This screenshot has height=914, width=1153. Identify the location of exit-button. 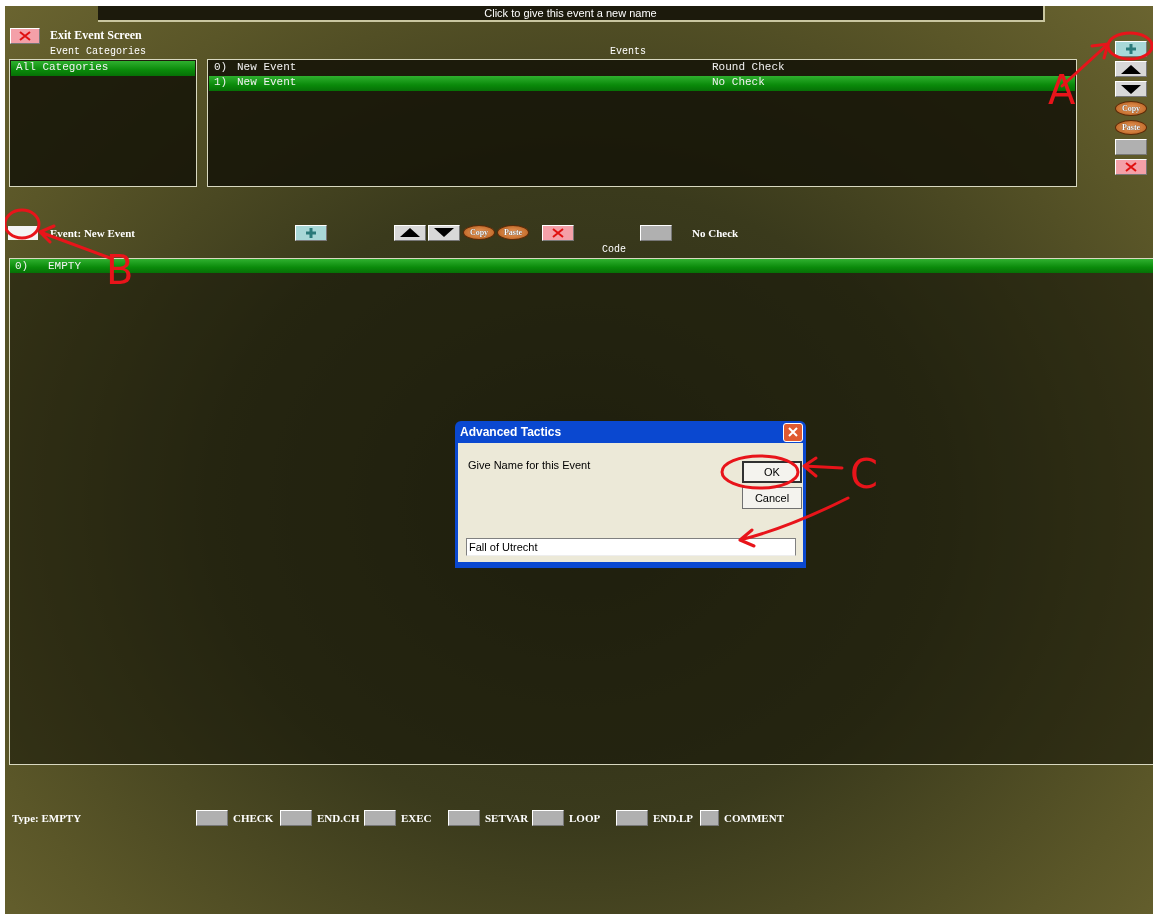
(25, 35).